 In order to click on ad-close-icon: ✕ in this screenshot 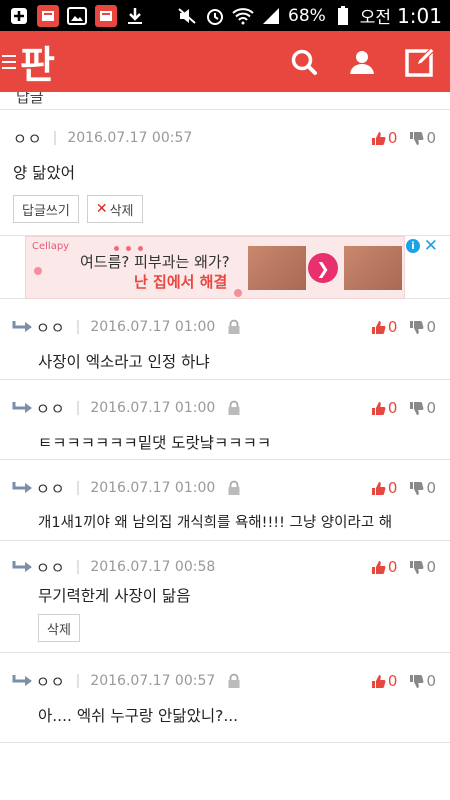, I will do `click(431, 246)`.